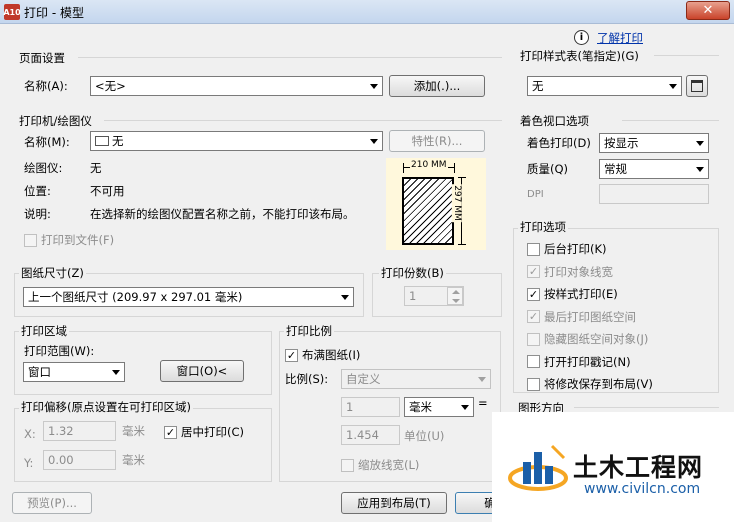  What do you see at coordinates (548, 169) in the screenshot?
I see `quality-label: 质量(Q)` at bounding box center [548, 169].